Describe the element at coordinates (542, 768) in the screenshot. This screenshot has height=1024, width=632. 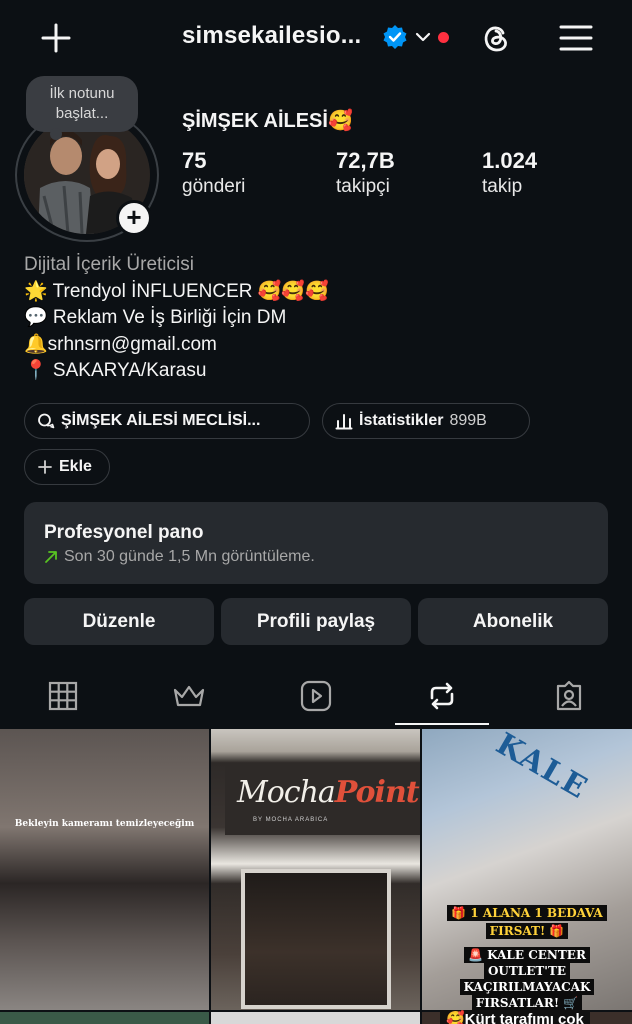
I see `mall-sign: KALE` at that location.